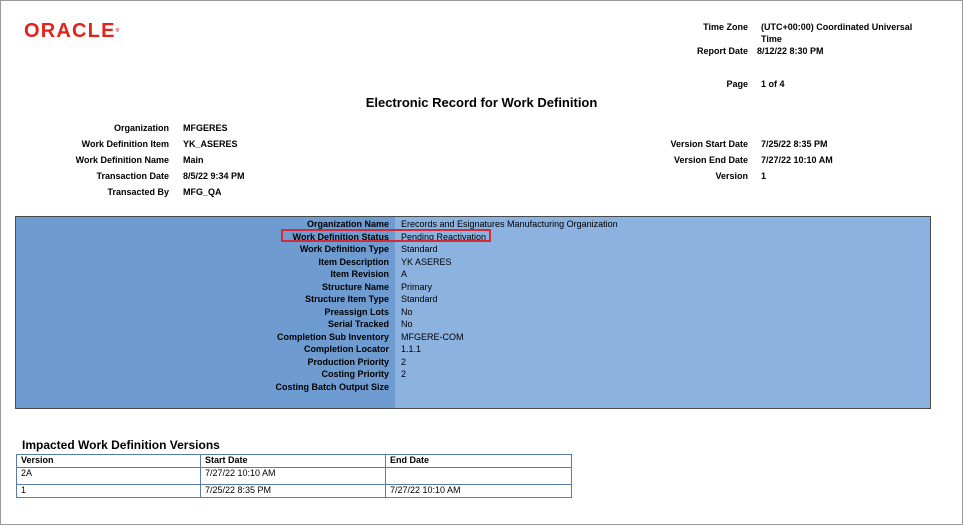 The image size is (963, 525). Describe the element at coordinates (355, 374) in the screenshot. I see `detail-label: Costing Priority` at that location.